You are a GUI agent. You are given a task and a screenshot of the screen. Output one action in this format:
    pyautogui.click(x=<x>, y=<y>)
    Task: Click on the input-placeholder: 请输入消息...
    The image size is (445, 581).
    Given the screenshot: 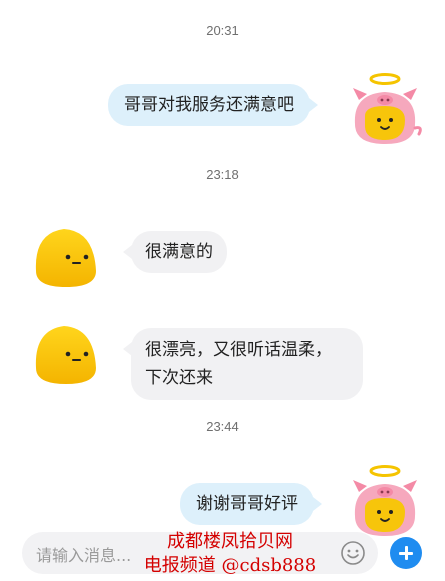 What is the action you would take?
    pyautogui.click(x=84, y=555)
    